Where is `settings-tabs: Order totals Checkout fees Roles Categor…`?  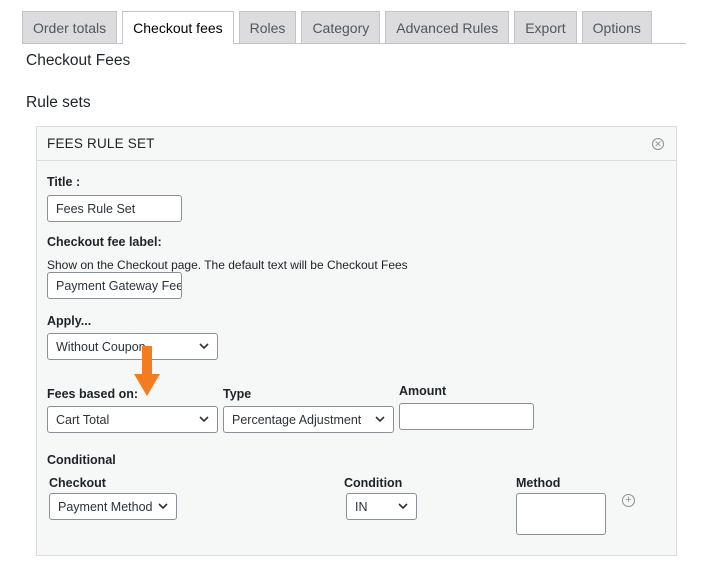 settings-tabs: Order totals Checkout fees Roles Categor… is located at coordinates (354, 27).